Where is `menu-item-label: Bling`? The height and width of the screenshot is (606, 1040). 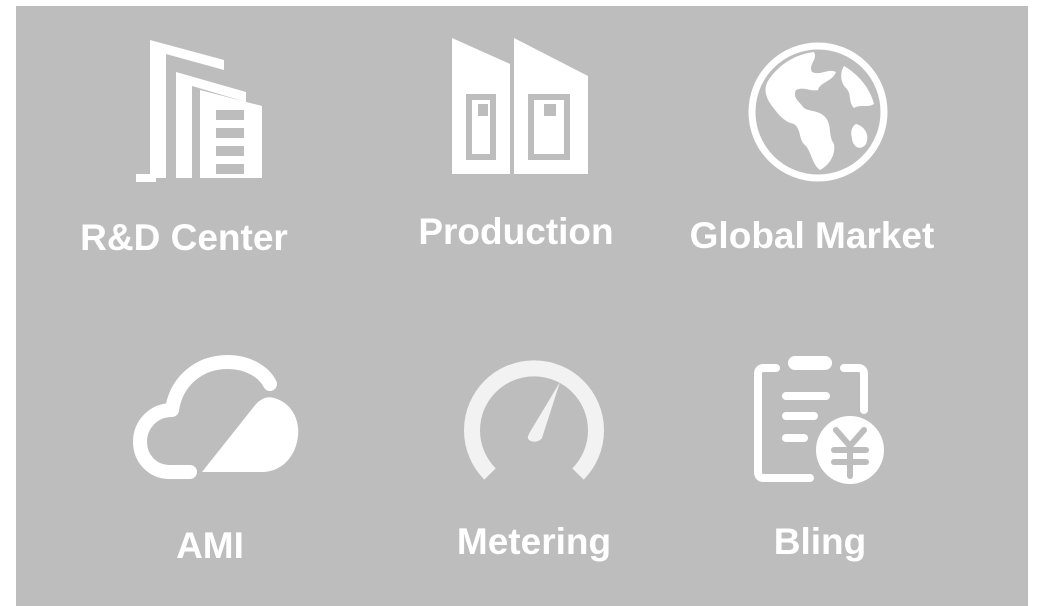
menu-item-label: Bling is located at coordinates (820, 541).